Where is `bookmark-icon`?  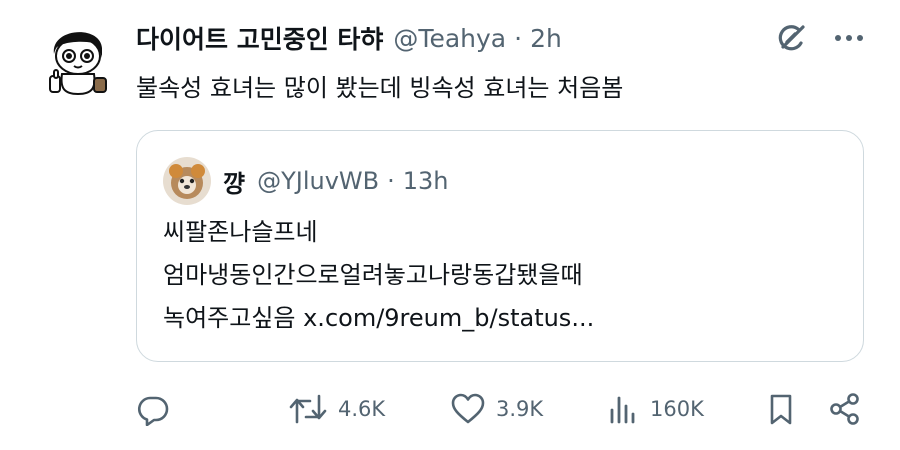
bookmark-icon is located at coordinates (781, 409).